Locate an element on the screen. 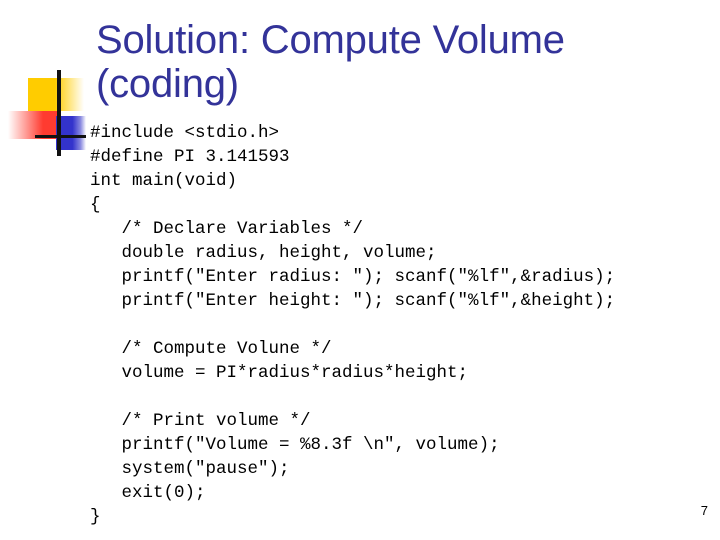  slide-title: Solution: Compute Volume (coding) is located at coordinates (330, 62).